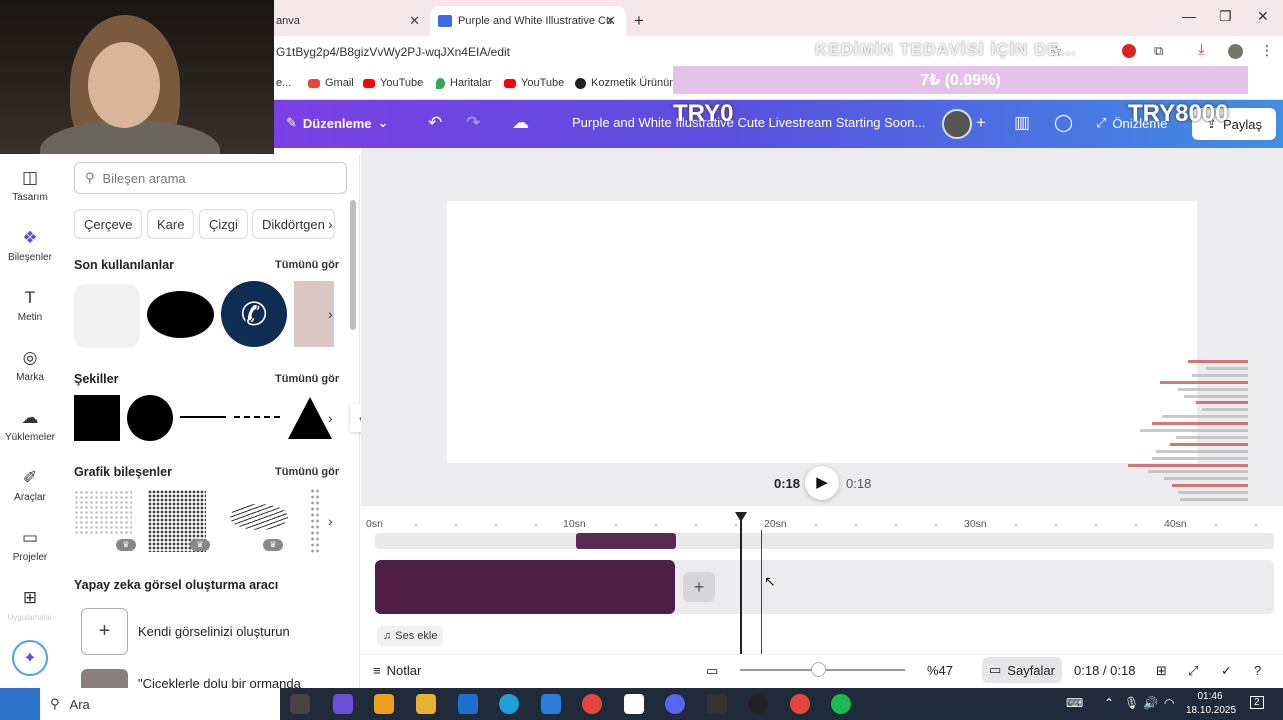 This screenshot has width=1283, height=720. I want to click on square-shape, so click(97, 418).